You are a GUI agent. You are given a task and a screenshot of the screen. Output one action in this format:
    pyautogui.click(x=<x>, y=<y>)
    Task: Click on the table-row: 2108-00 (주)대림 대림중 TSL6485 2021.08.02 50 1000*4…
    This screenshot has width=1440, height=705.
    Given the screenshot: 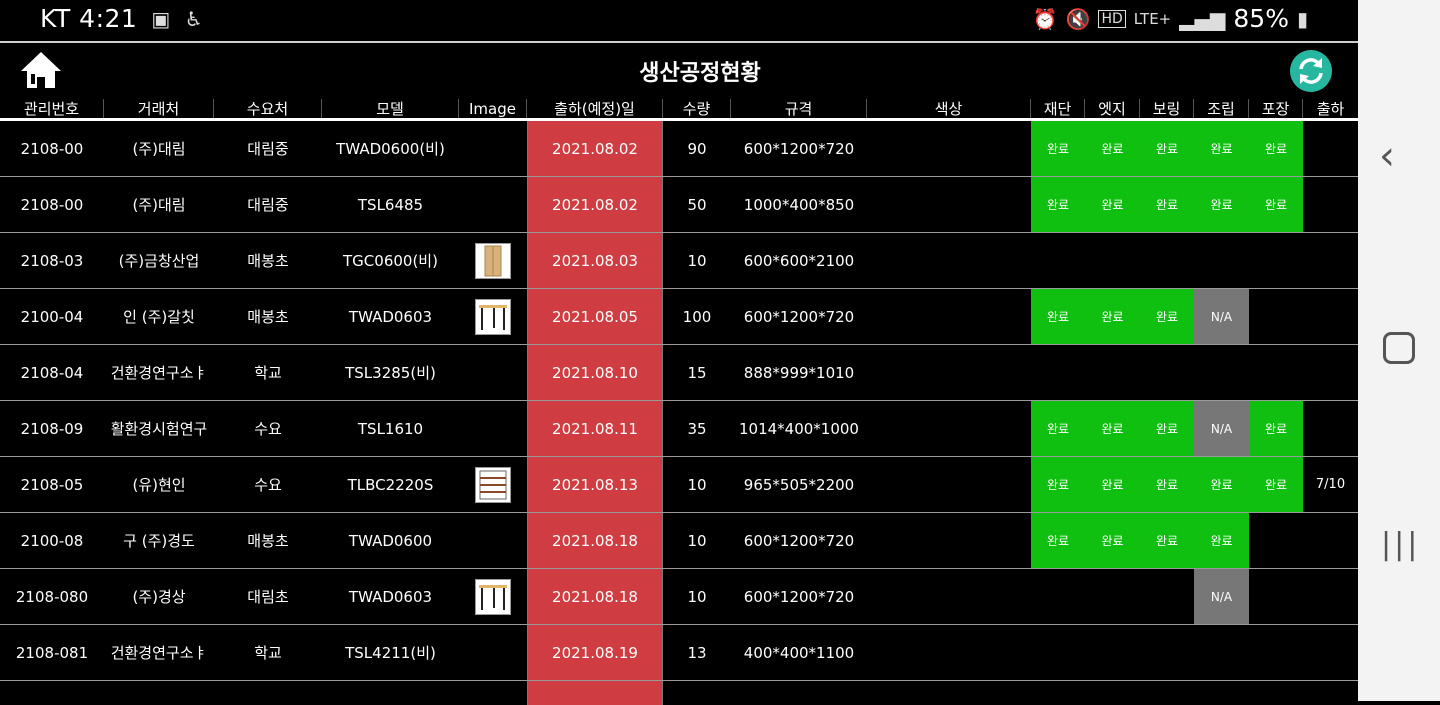 What is the action you would take?
    pyautogui.click(x=679, y=205)
    